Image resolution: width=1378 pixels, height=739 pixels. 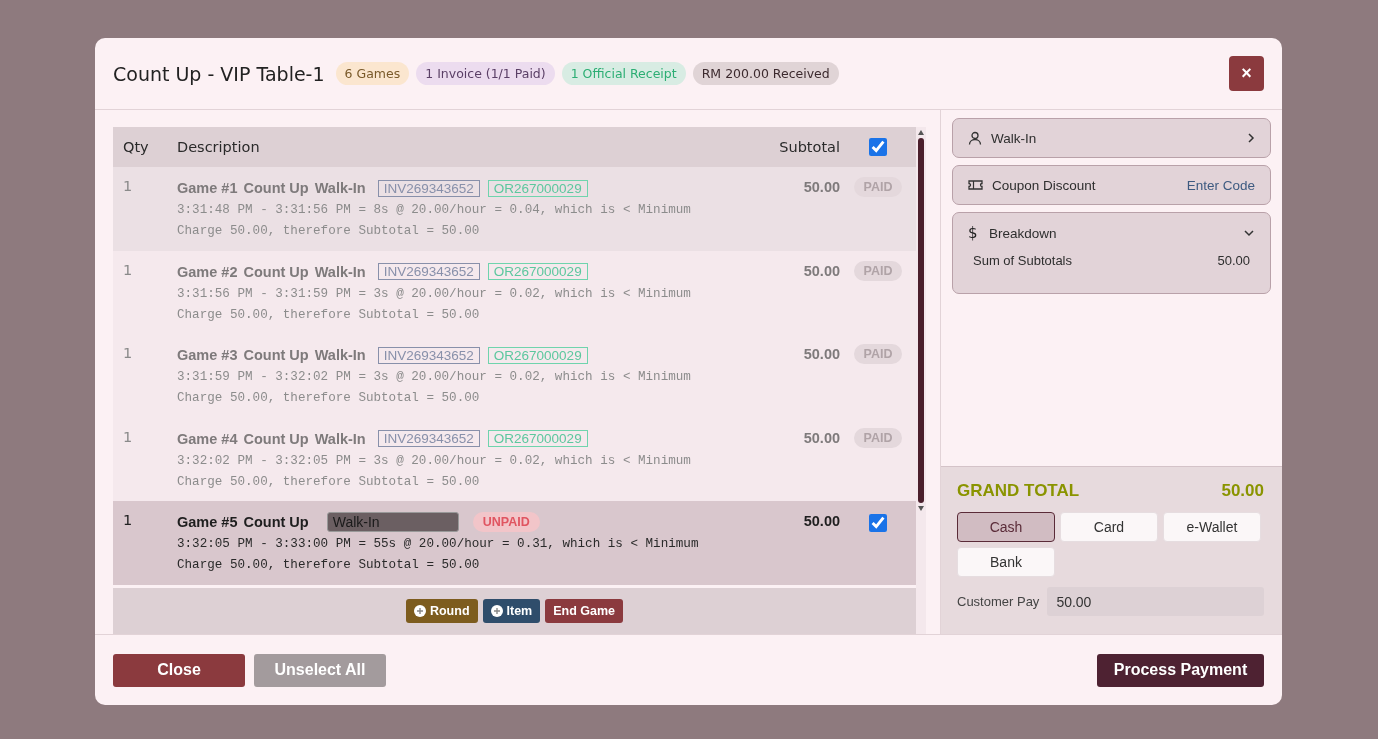 What do you see at coordinates (1023, 233) in the screenshot?
I see `breakdown-title: Breakdown` at bounding box center [1023, 233].